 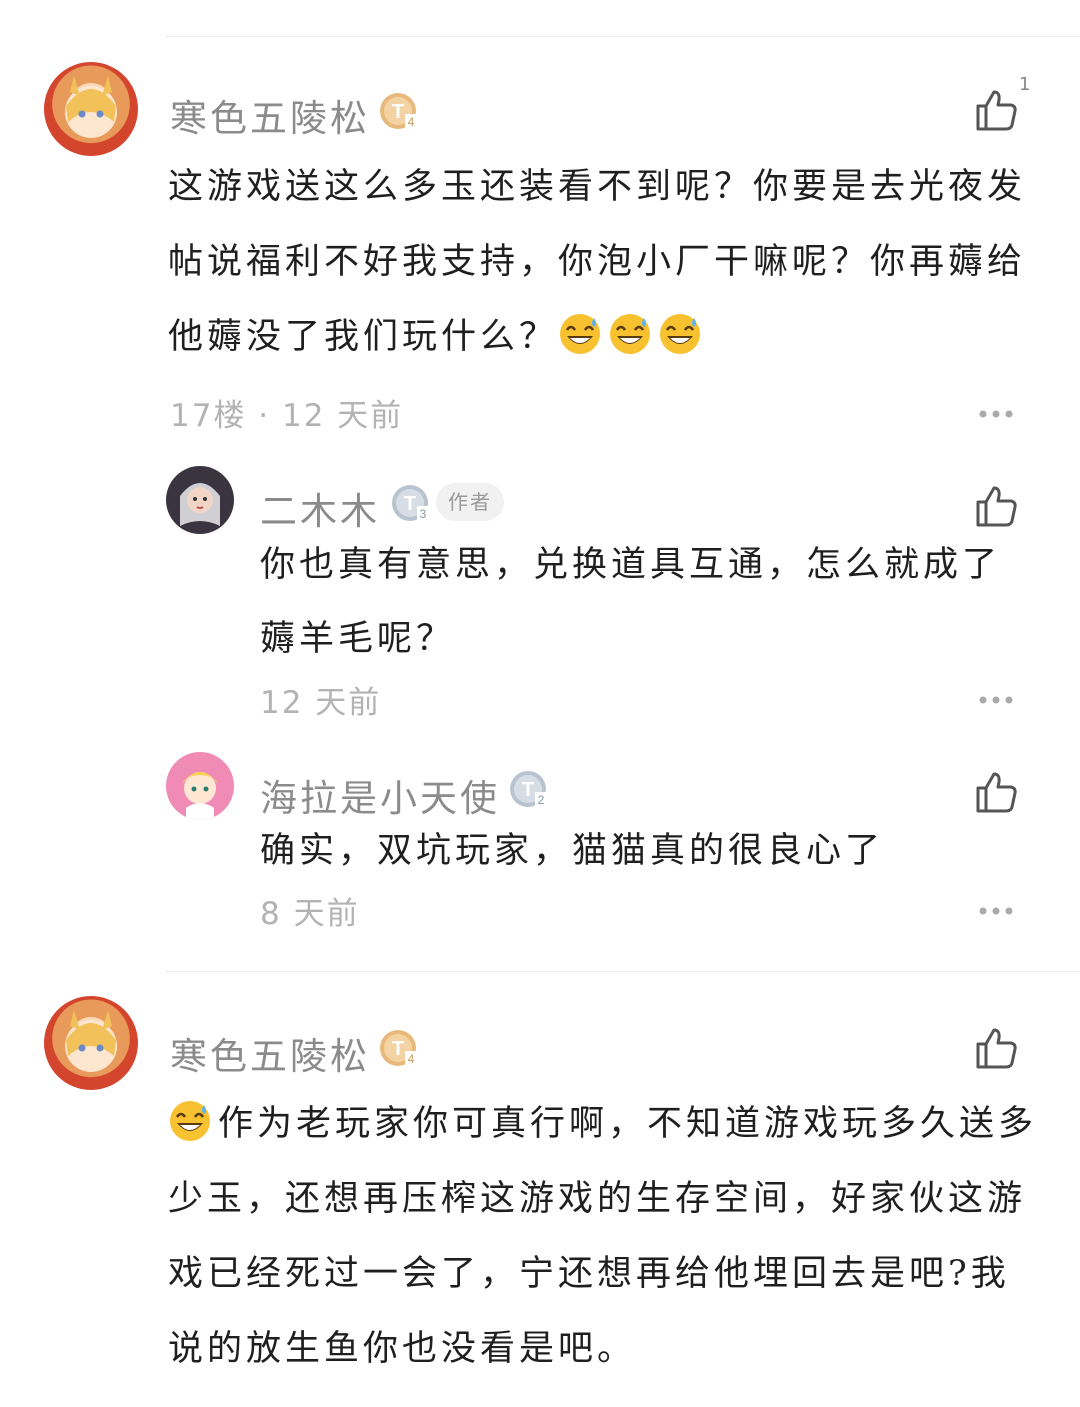 What do you see at coordinates (572, 851) in the screenshot?
I see `reply-text: 确实，双坑玩家，猫猫真的很良心了` at bounding box center [572, 851].